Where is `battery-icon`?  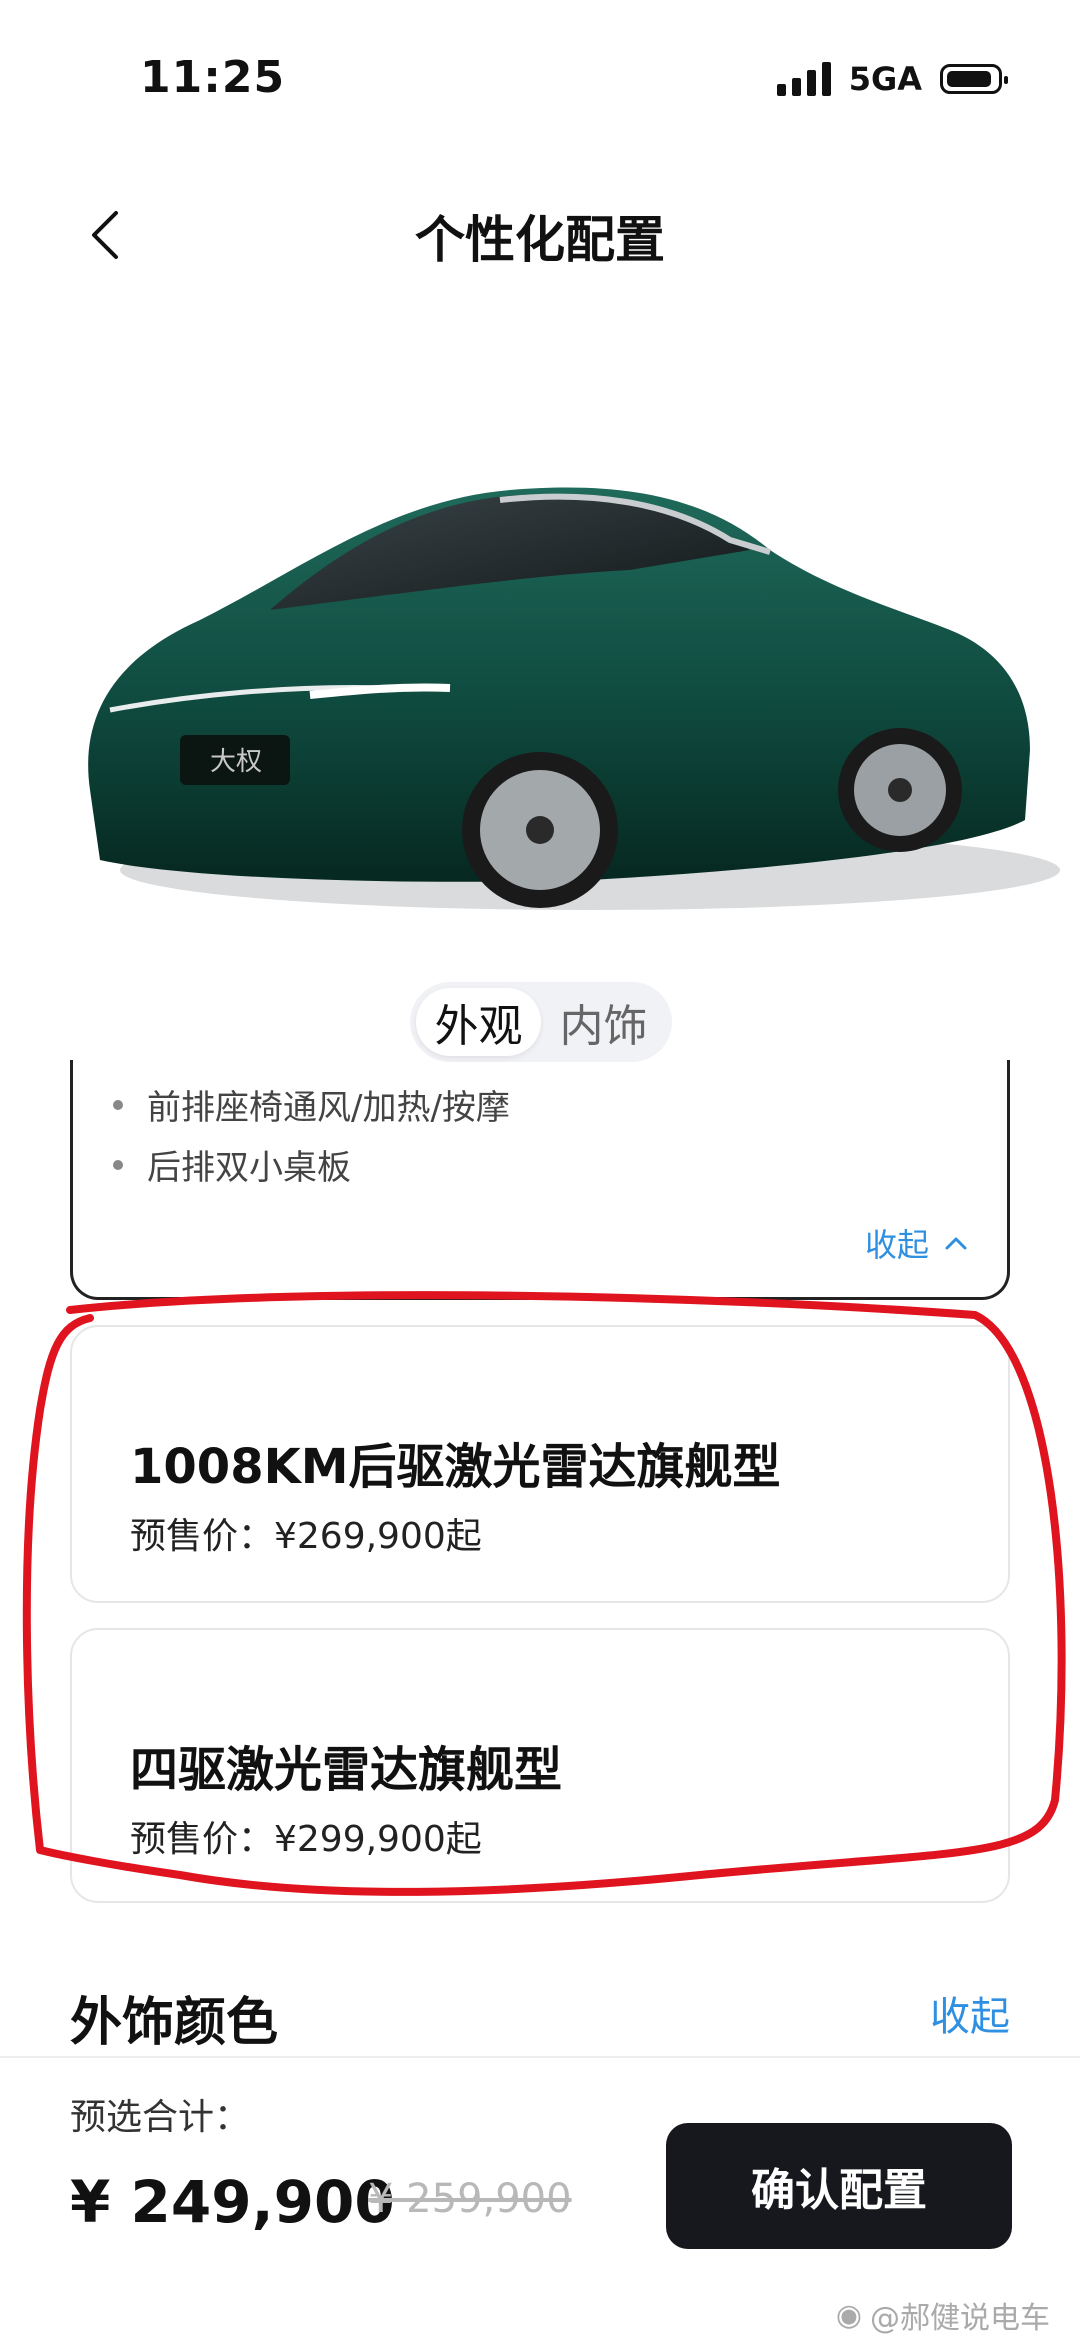 battery-icon is located at coordinates (974, 79).